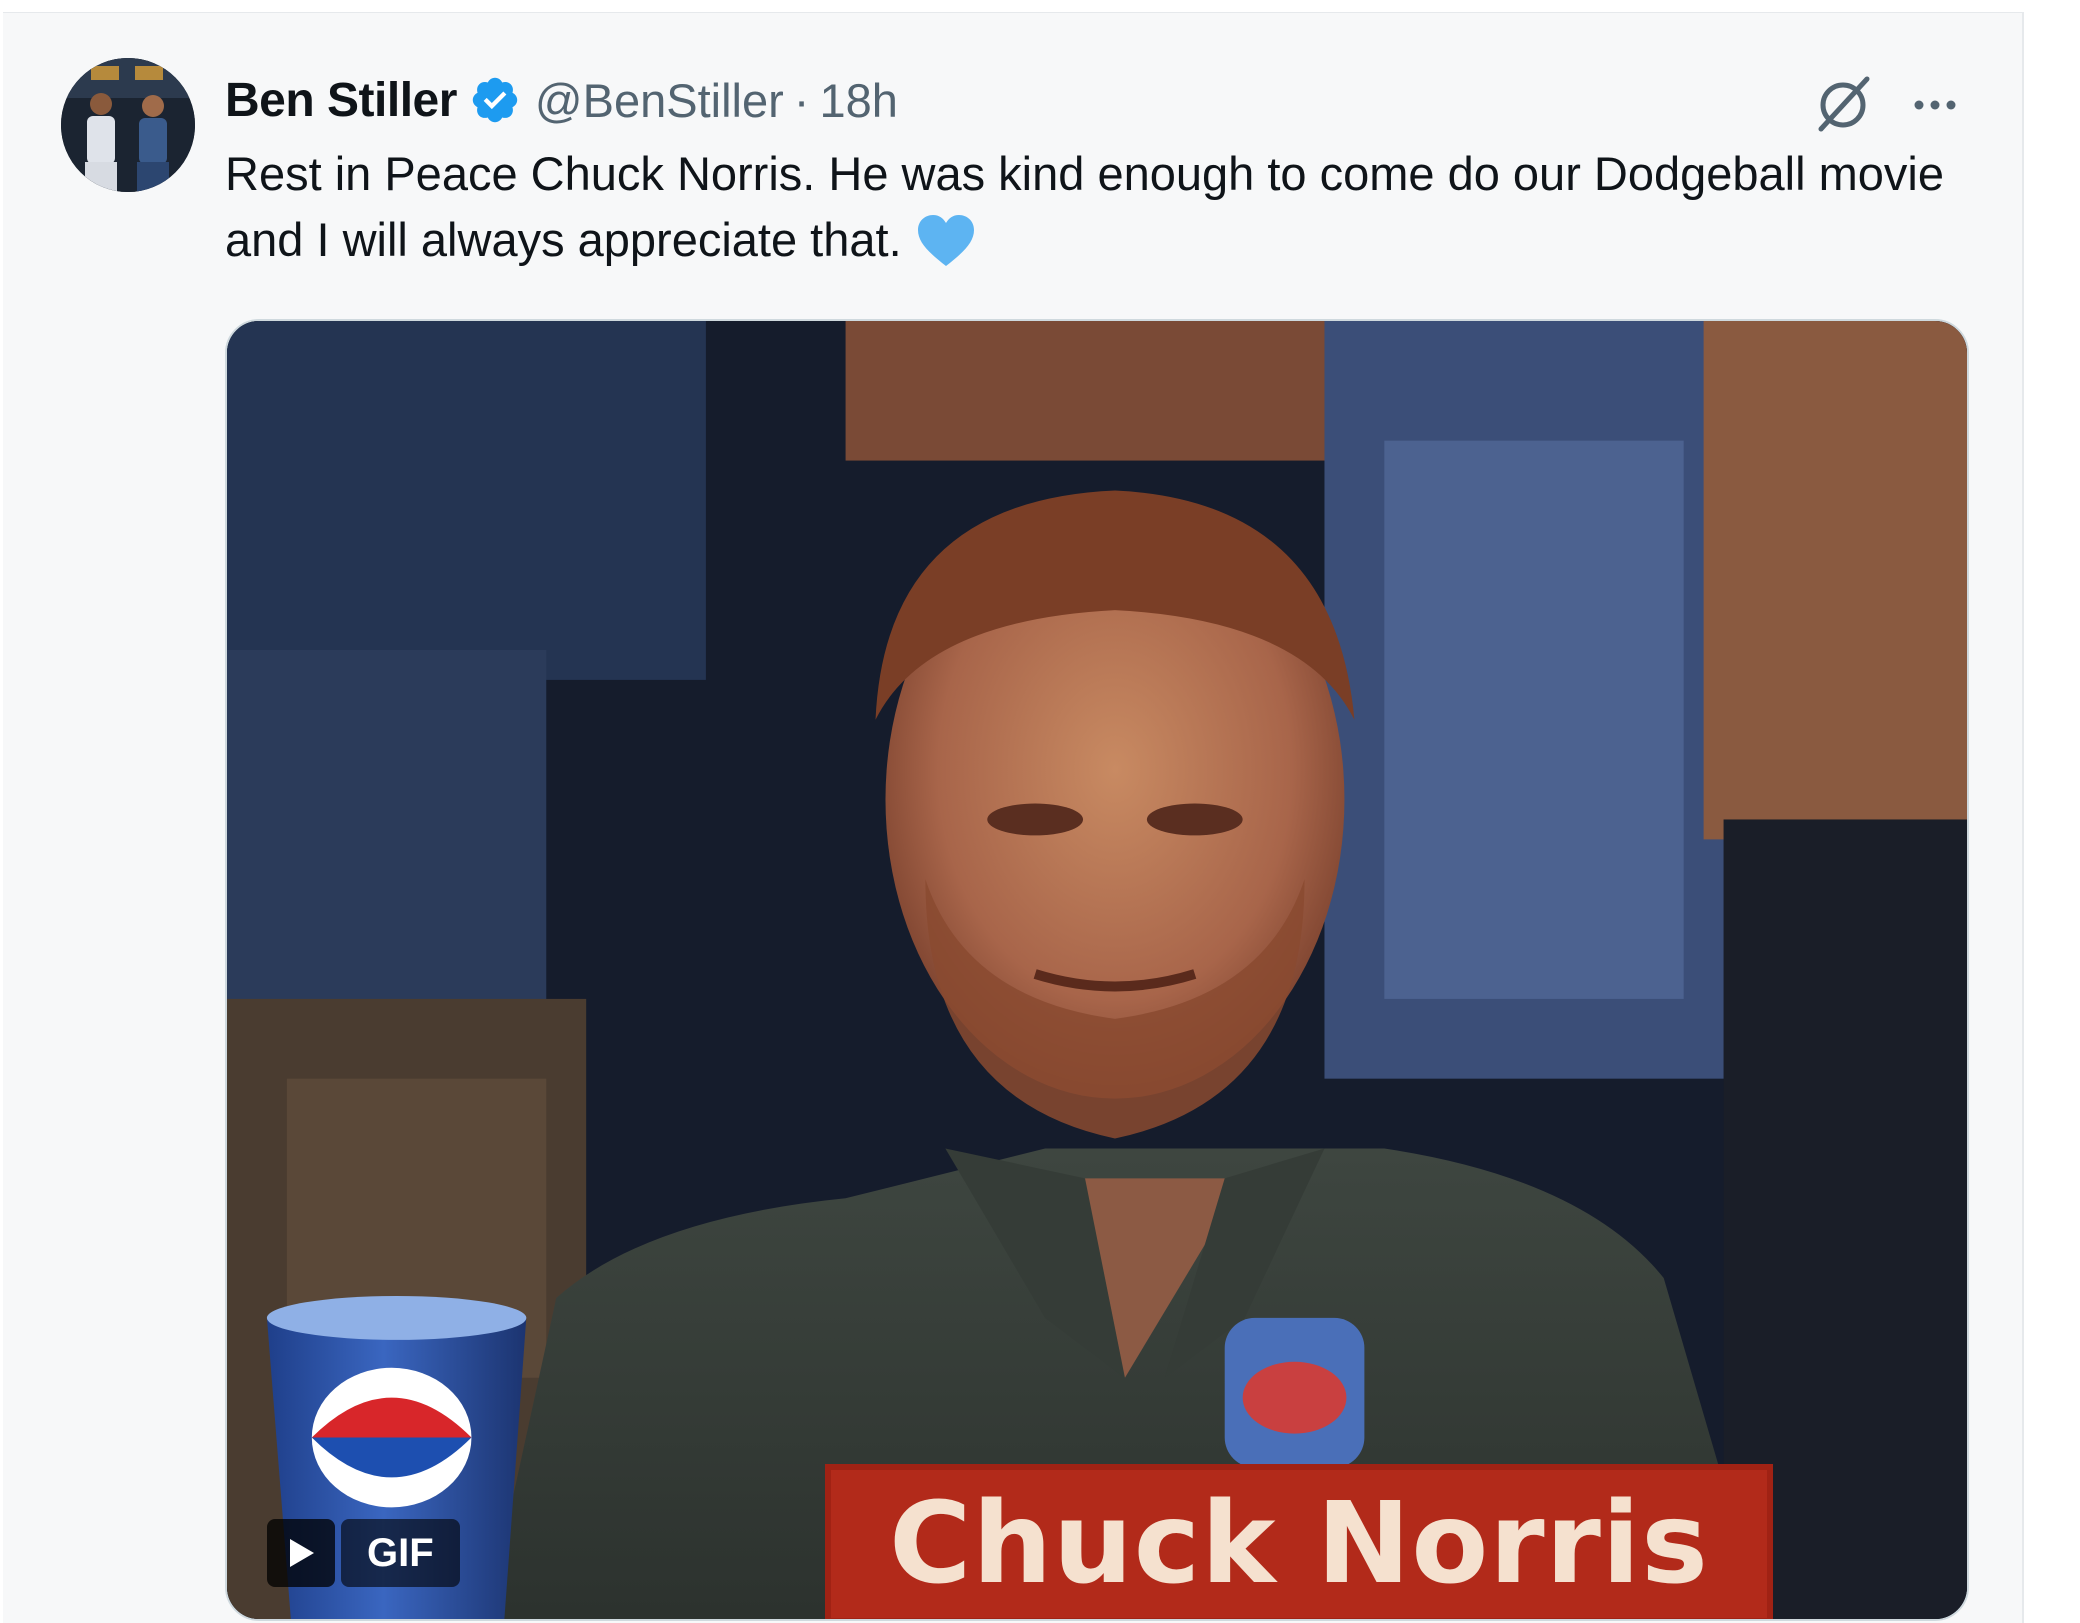 This screenshot has height=1623, width=2080. Describe the element at coordinates (659, 100) in the screenshot. I see `author-handle: @BenStiller` at that location.